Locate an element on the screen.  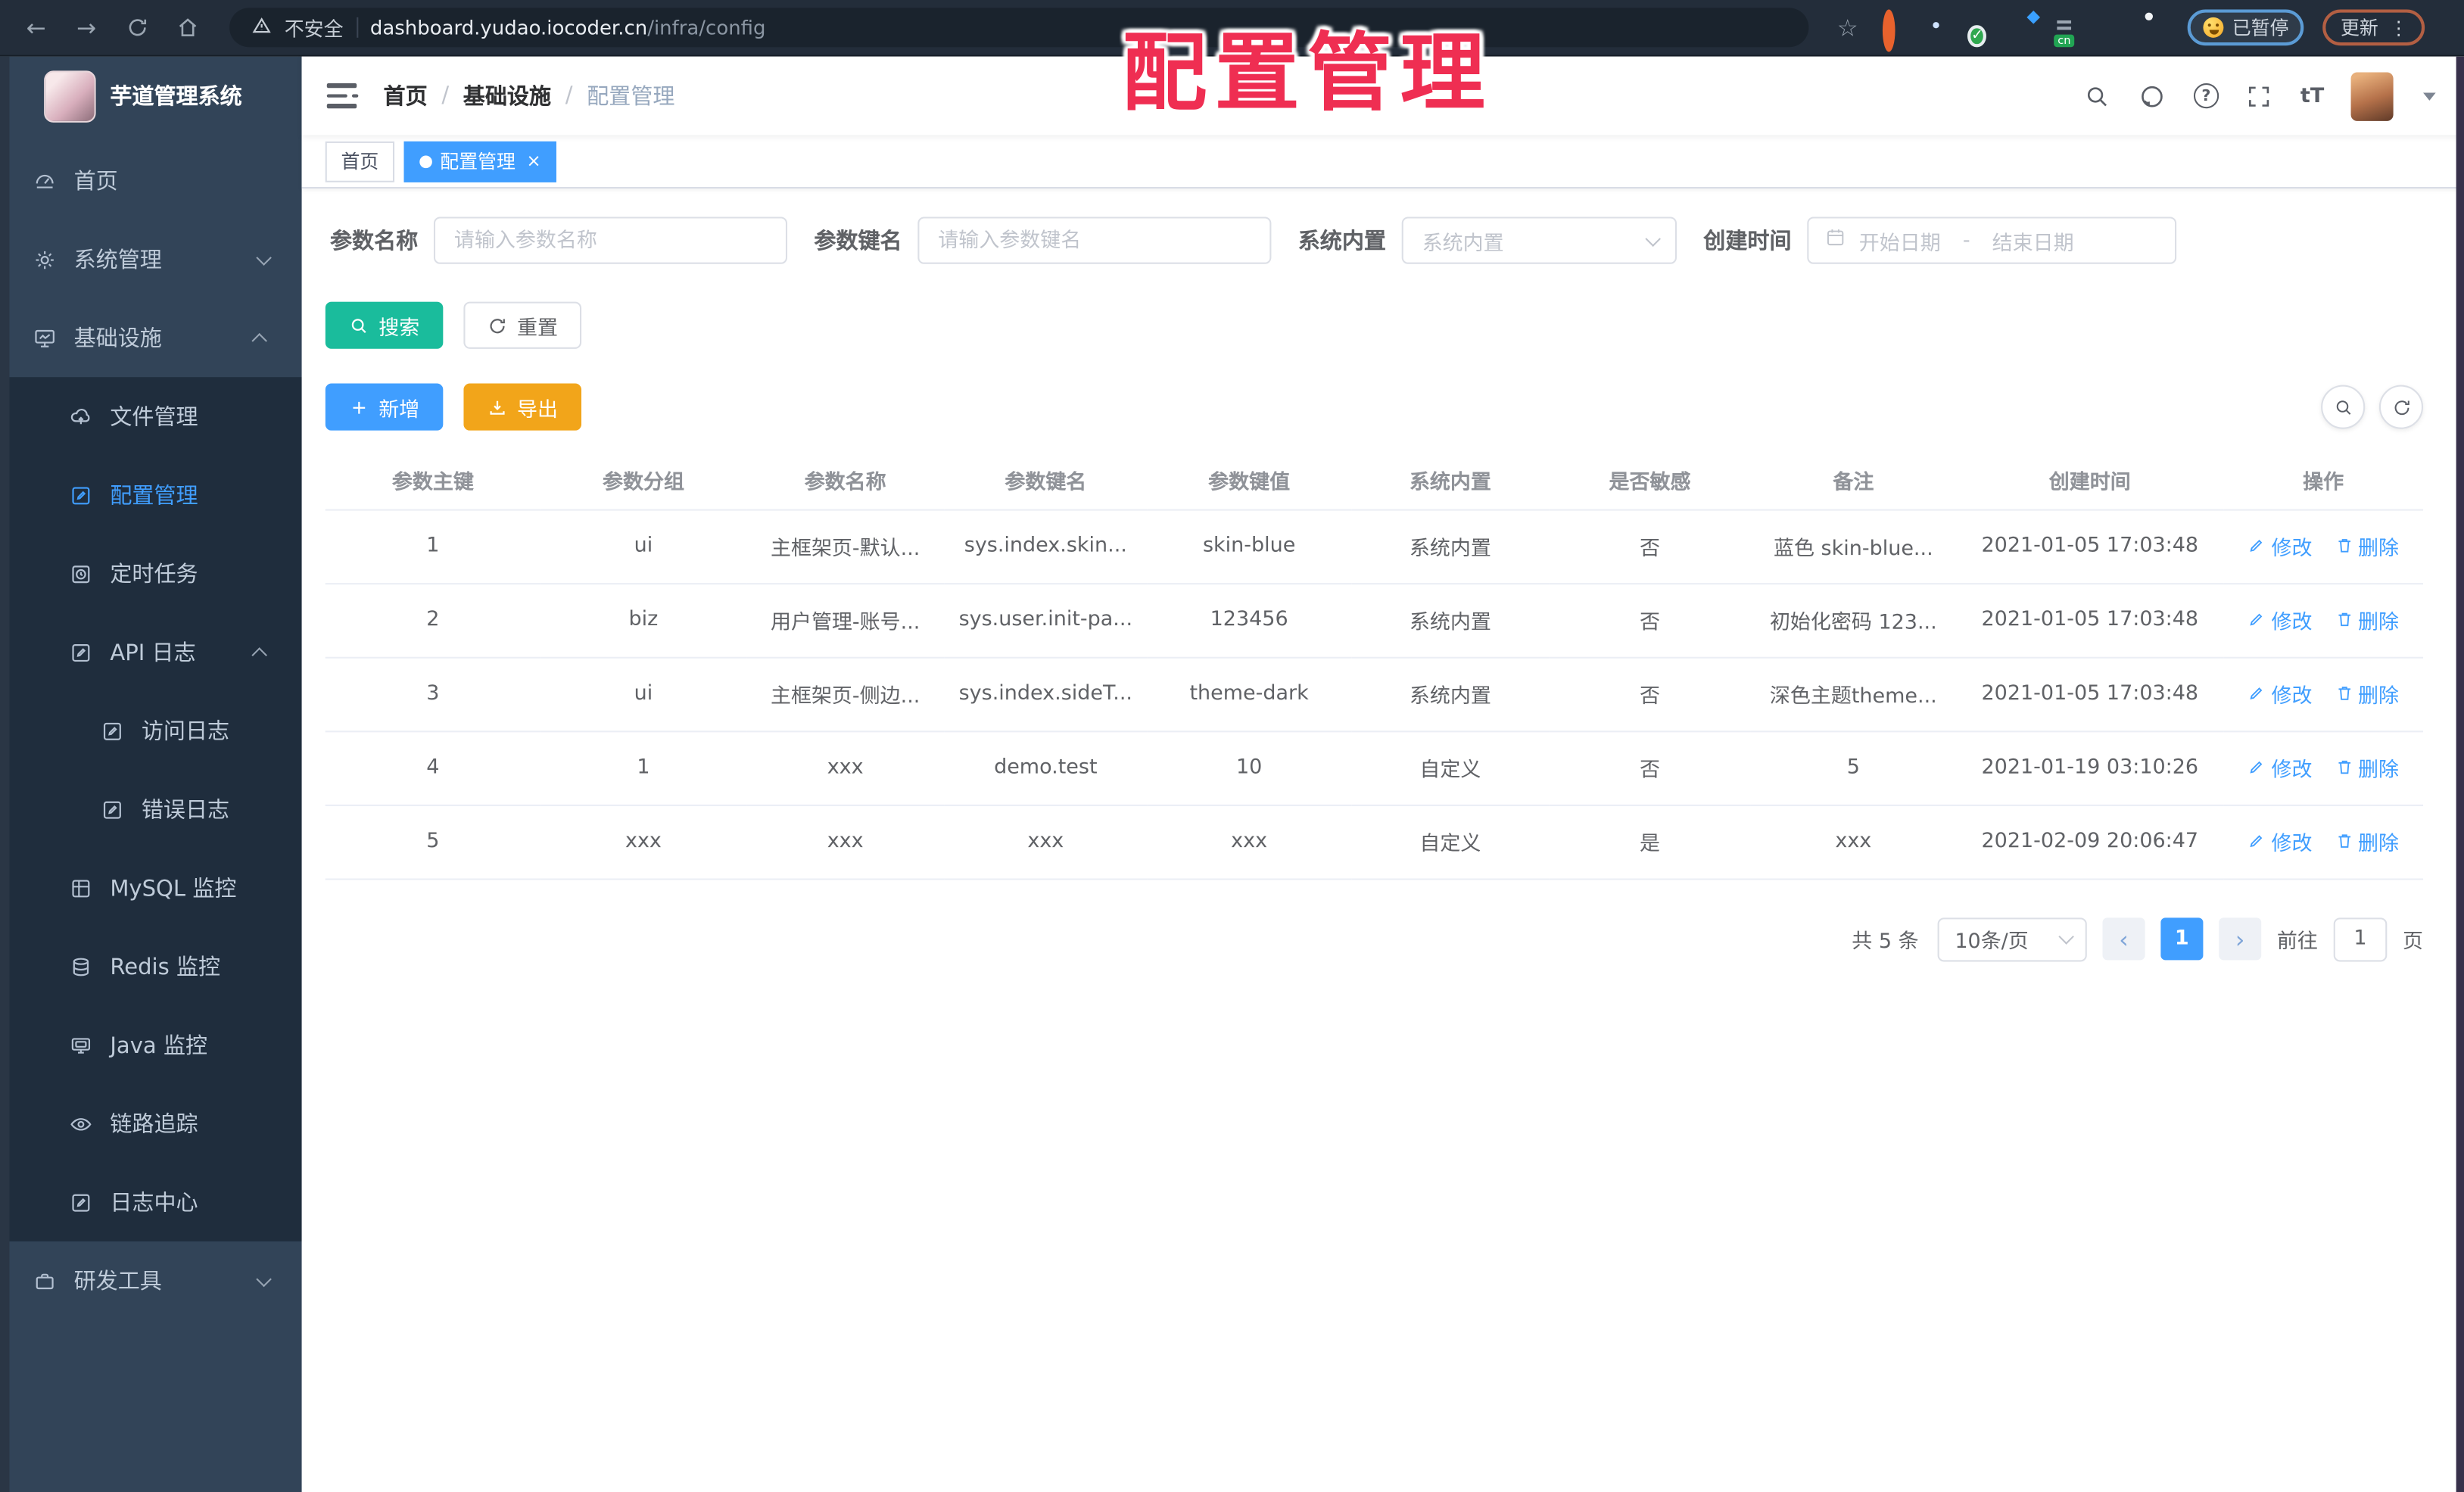
avatar-caret-down-icon is located at coordinates (2429, 96).